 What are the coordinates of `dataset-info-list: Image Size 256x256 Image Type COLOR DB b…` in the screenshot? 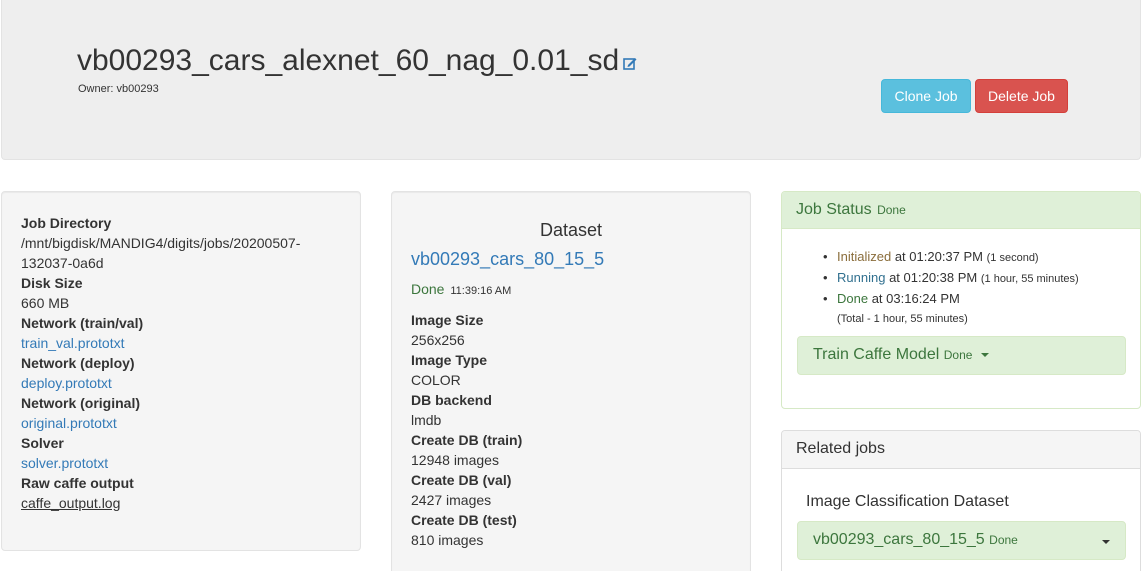 It's located at (571, 430).